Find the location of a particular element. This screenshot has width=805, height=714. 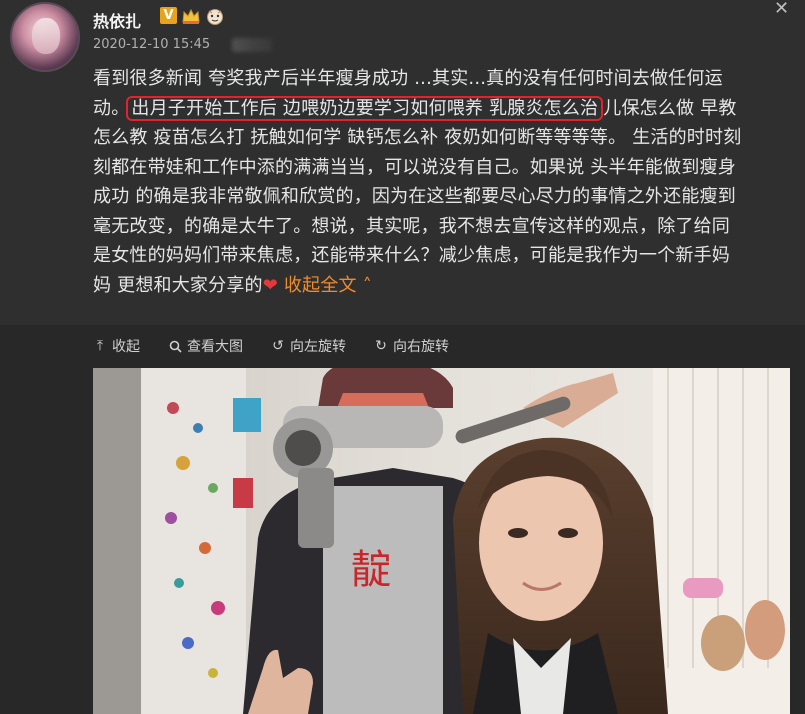

chevron-up-icon: ˄ is located at coordinates (367, 285).